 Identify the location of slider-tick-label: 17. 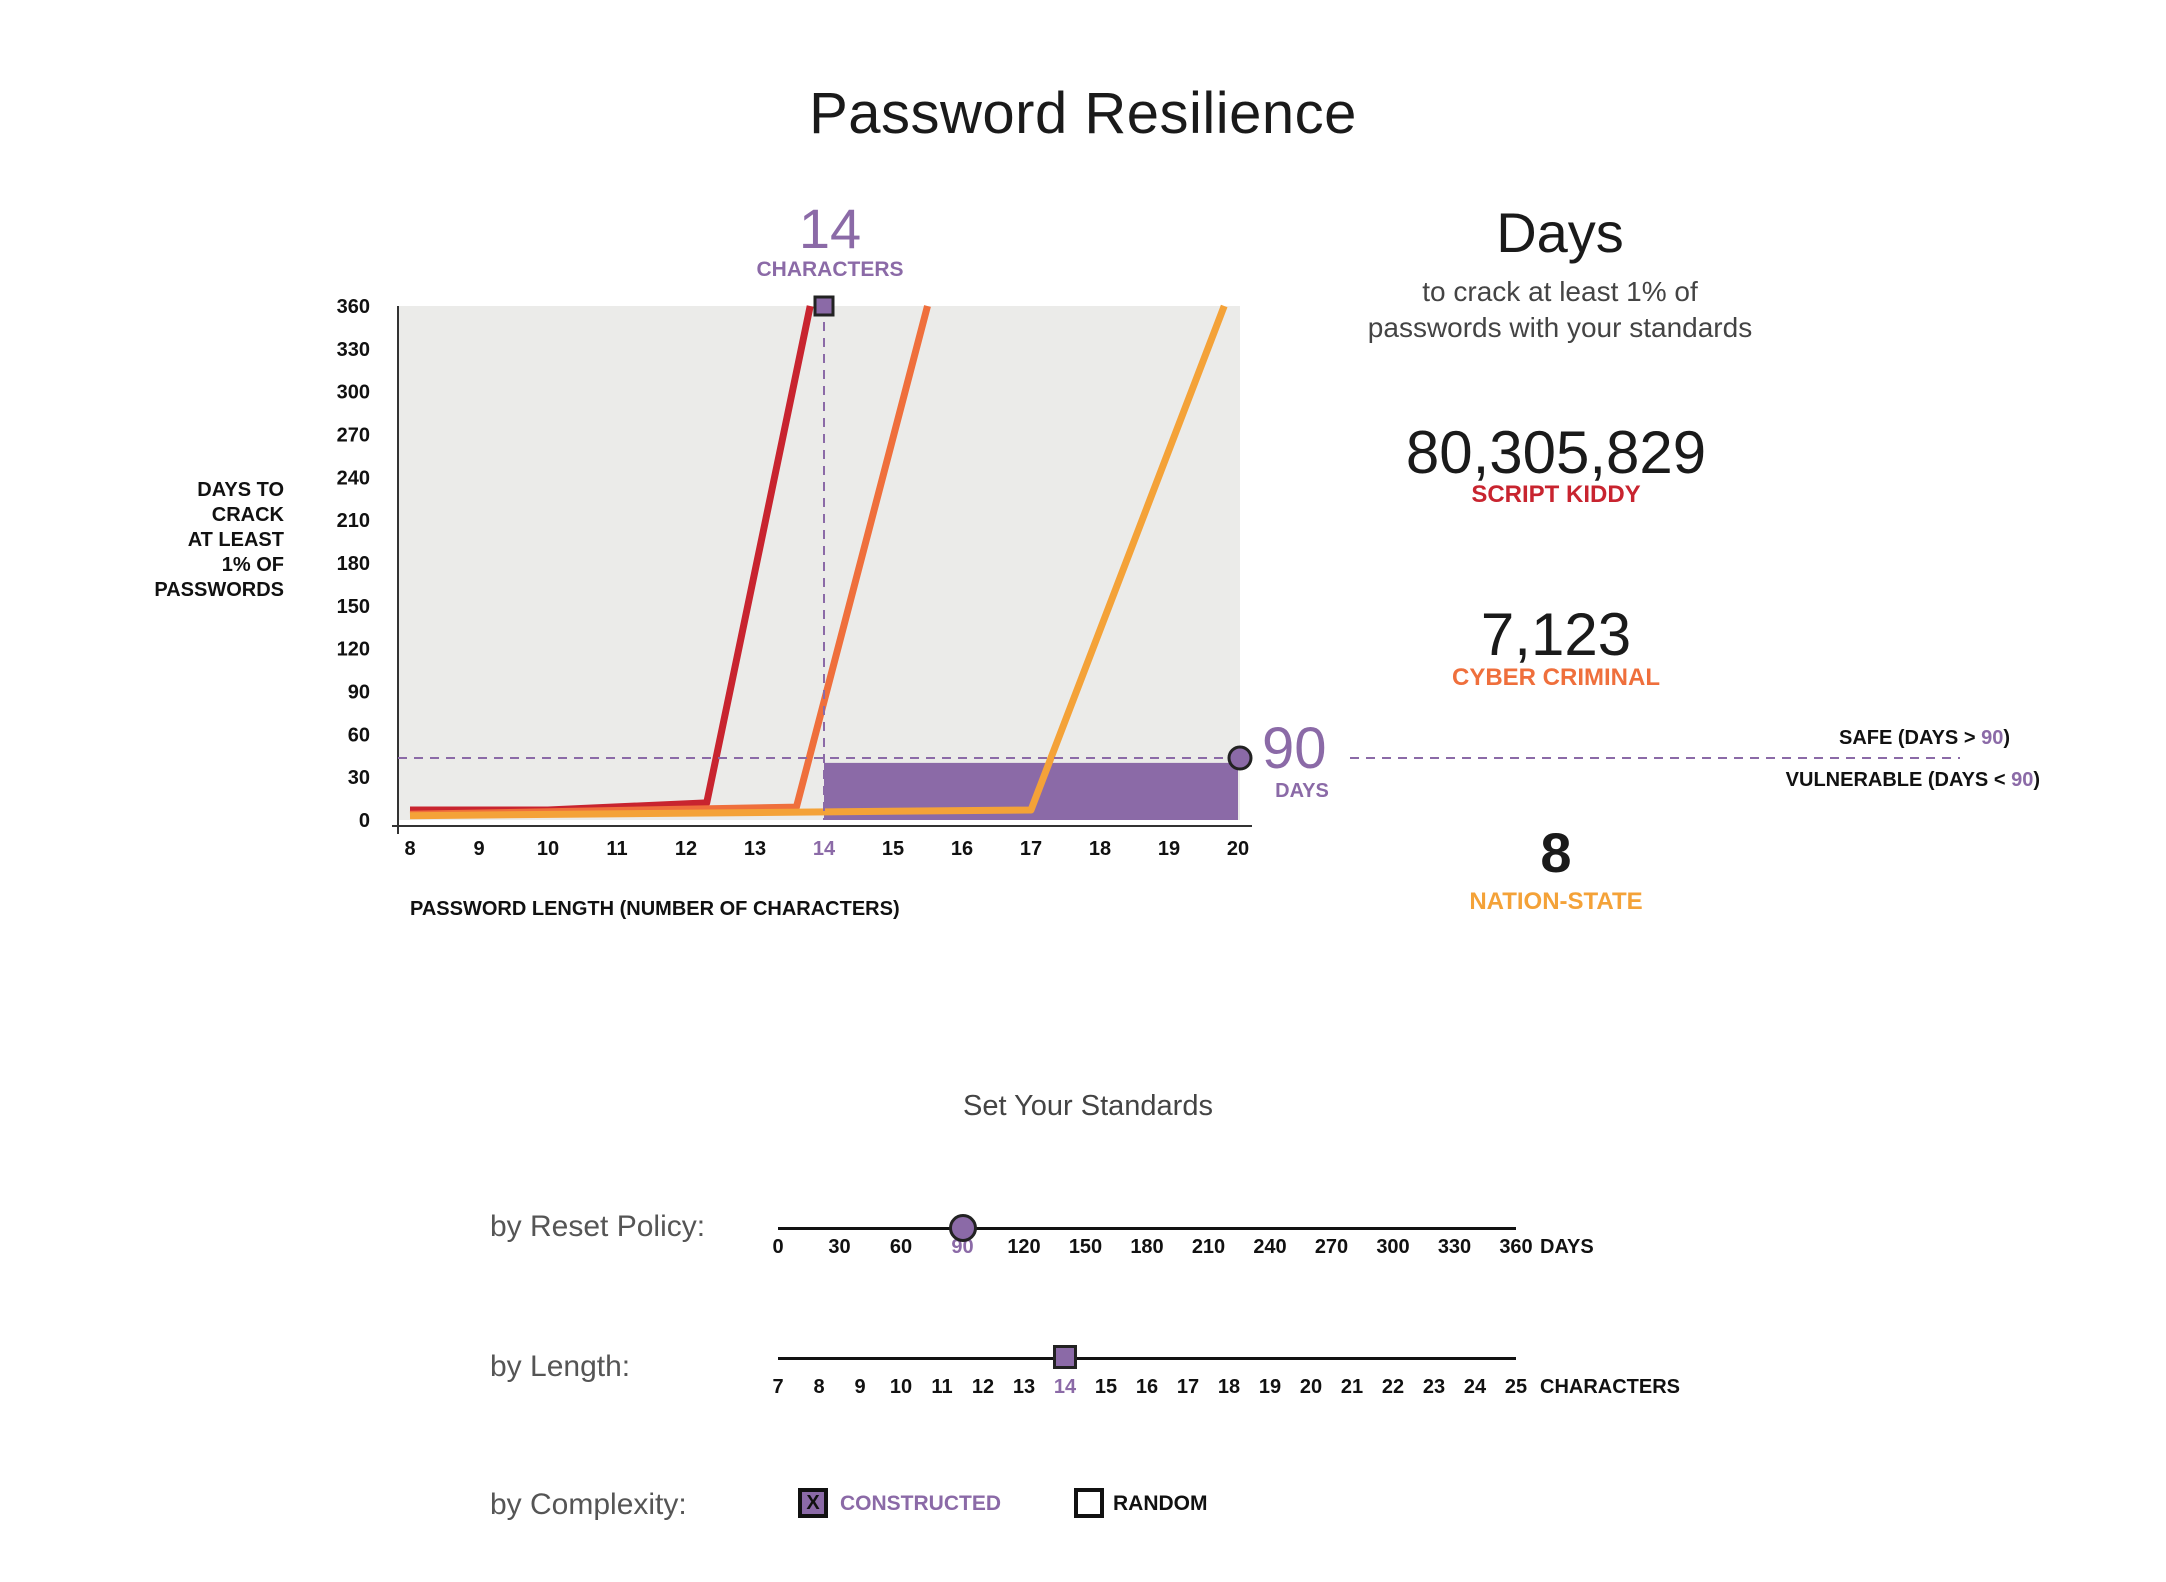
(1188, 1387).